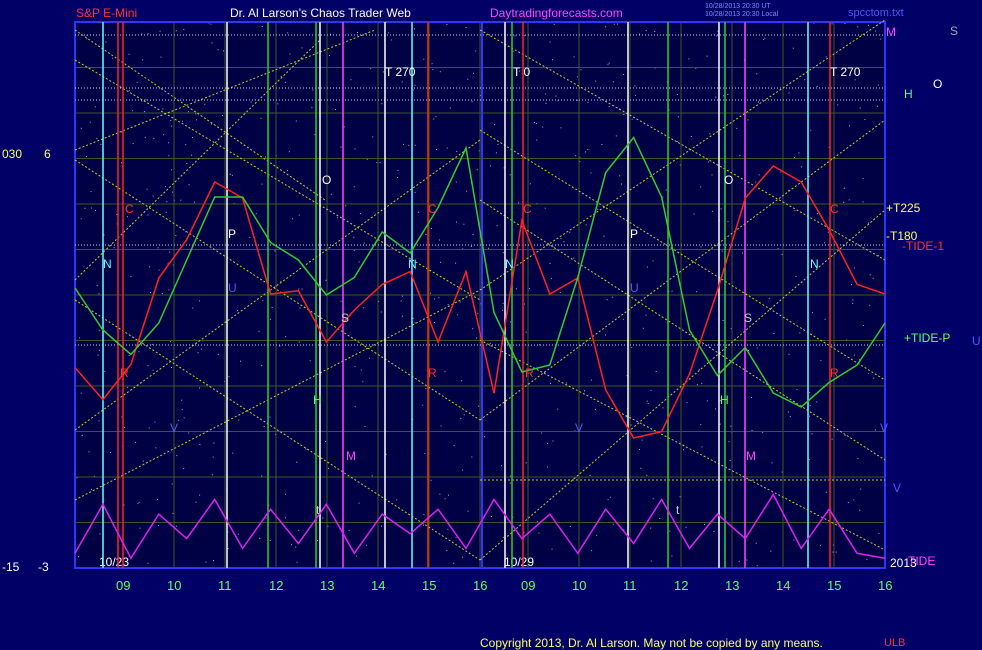 The height and width of the screenshot is (650, 982). Describe the element at coordinates (232, 288) in the screenshot. I see `event-letter: U` at that location.